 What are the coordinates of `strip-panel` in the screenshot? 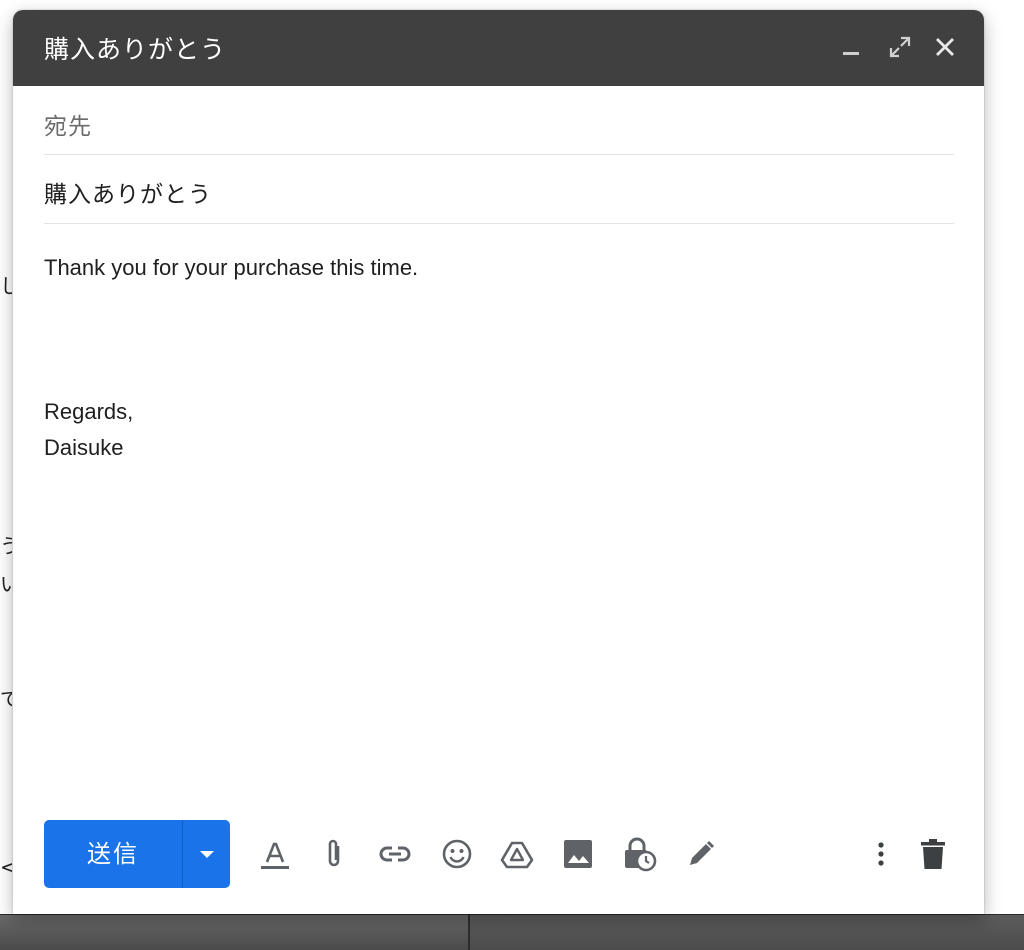 It's located at (747, 932).